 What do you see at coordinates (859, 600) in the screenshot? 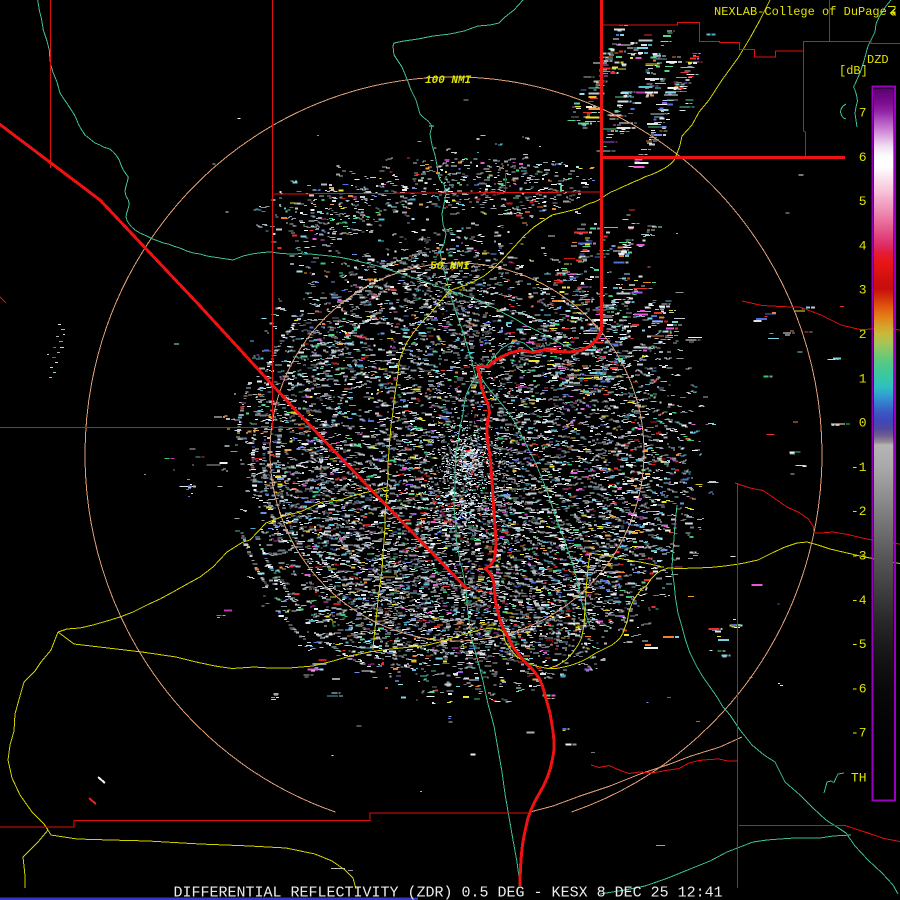
I see `svg-text: -4` at bounding box center [859, 600].